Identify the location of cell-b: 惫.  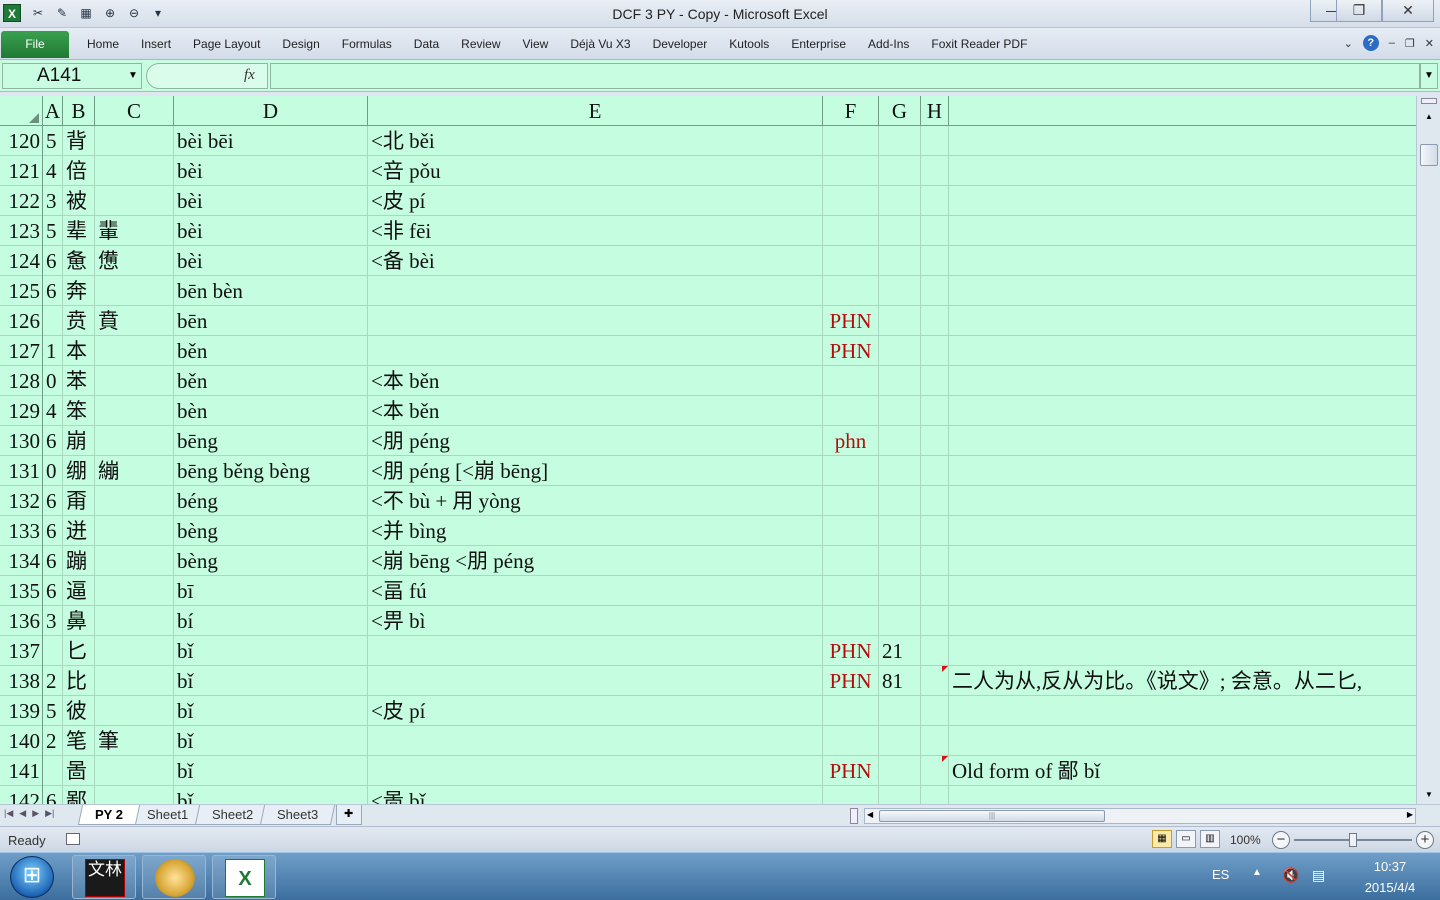
(79, 261).